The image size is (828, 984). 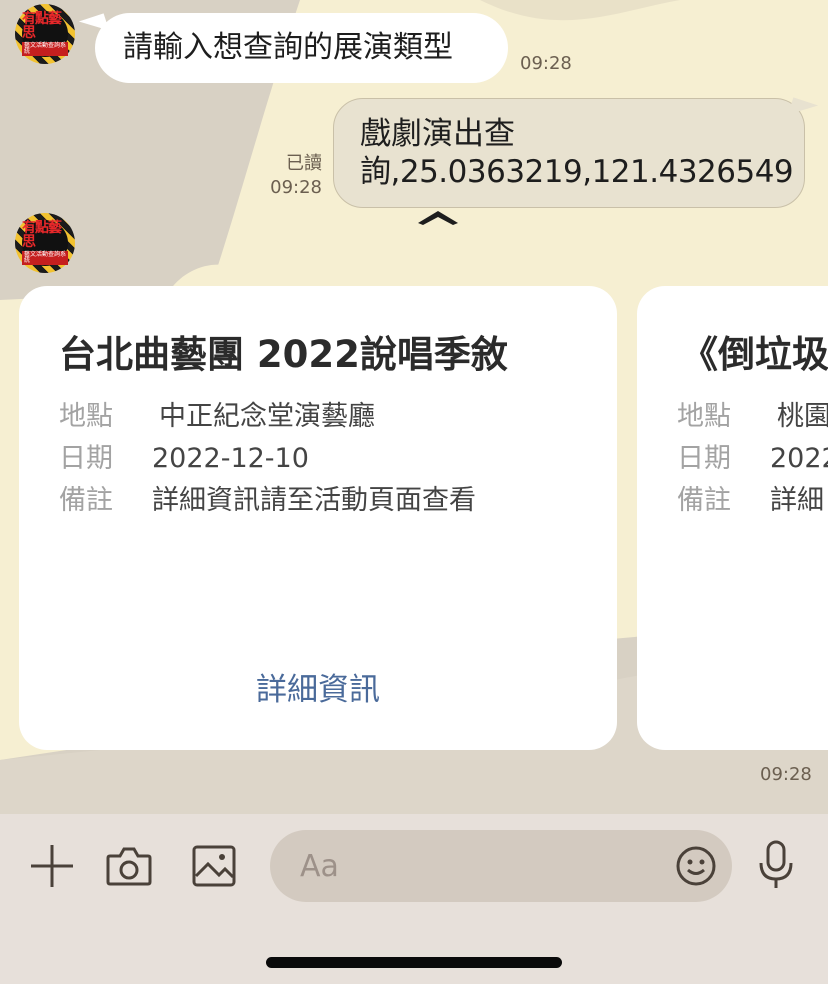 What do you see at coordinates (304, 163) in the screenshot?
I see `read-status: 已讀` at bounding box center [304, 163].